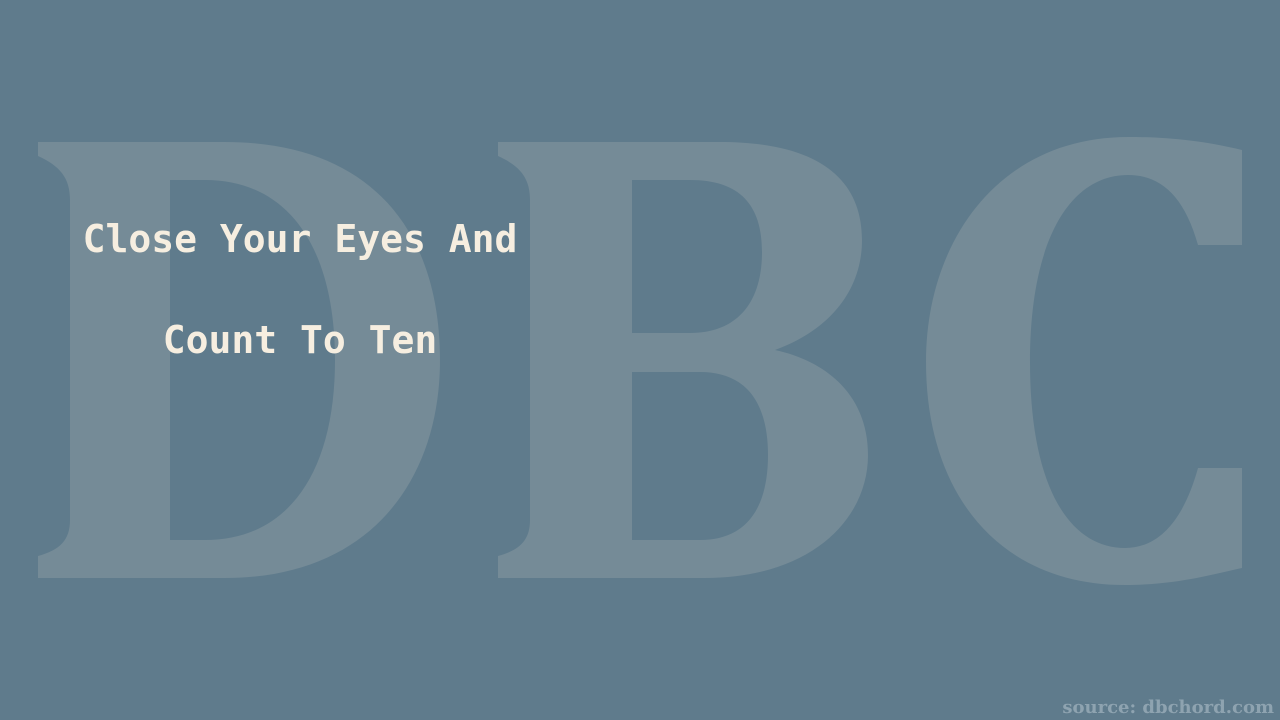 The height and width of the screenshot is (720, 1280). Describe the element at coordinates (300, 340) in the screenshot. I see `song-title-line-2: Count To Ten` at that location.